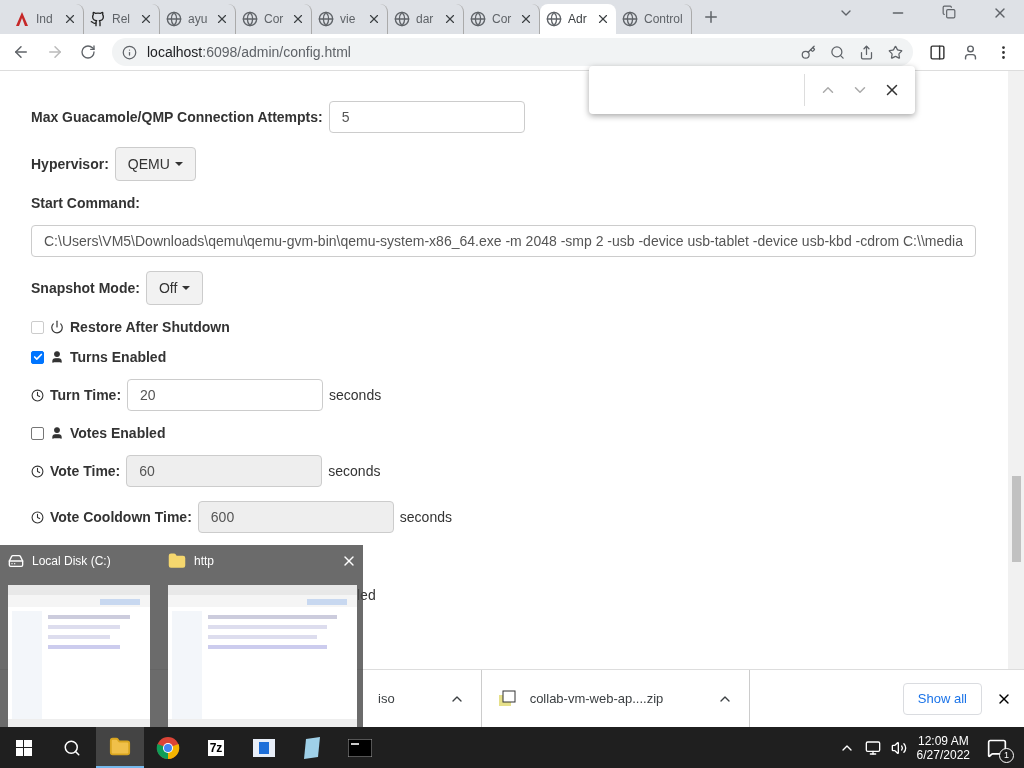  What do you see at coordinates (943, 747) in the screenshot?
I see `clock: 12:09 AM 6/27/2022` at bounding box center [943, 747].